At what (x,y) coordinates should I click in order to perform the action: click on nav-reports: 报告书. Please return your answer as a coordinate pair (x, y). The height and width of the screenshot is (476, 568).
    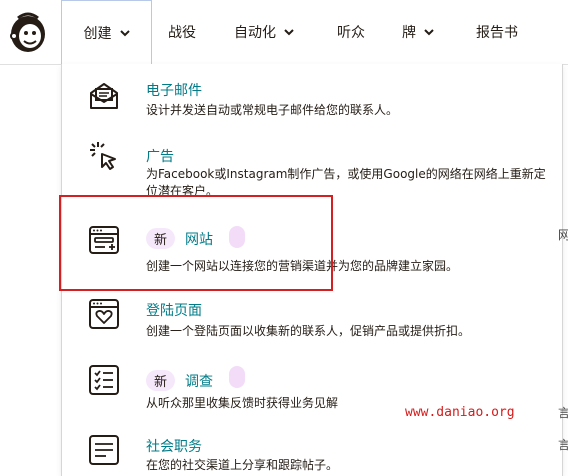
    Looking at the image, I should click on (497, 32).